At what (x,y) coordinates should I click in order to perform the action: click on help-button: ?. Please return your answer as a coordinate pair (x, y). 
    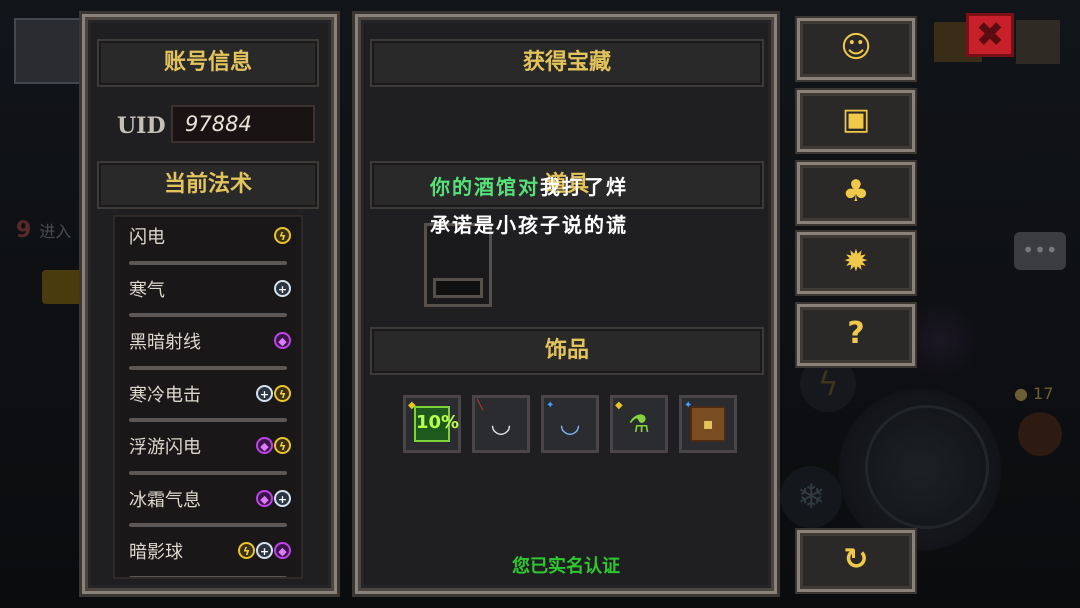
    Looking at the image, I should click on (856, 335).